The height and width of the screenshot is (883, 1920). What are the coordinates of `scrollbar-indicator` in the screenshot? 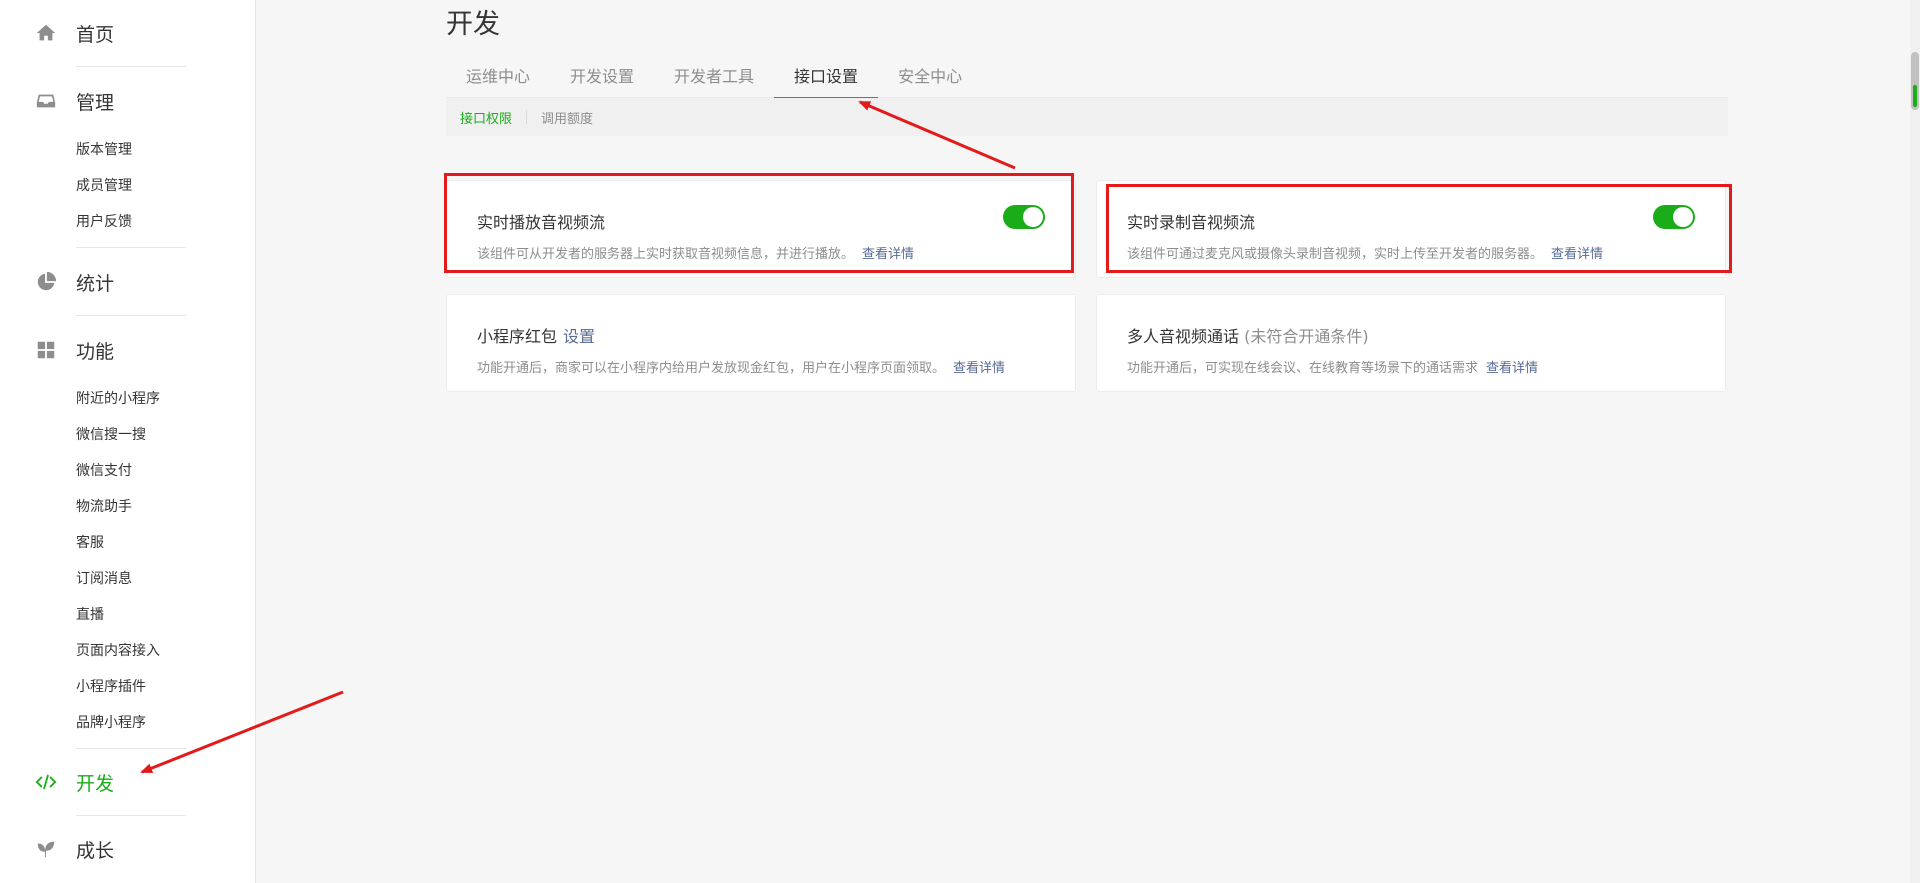 It's located at (1915, 96).